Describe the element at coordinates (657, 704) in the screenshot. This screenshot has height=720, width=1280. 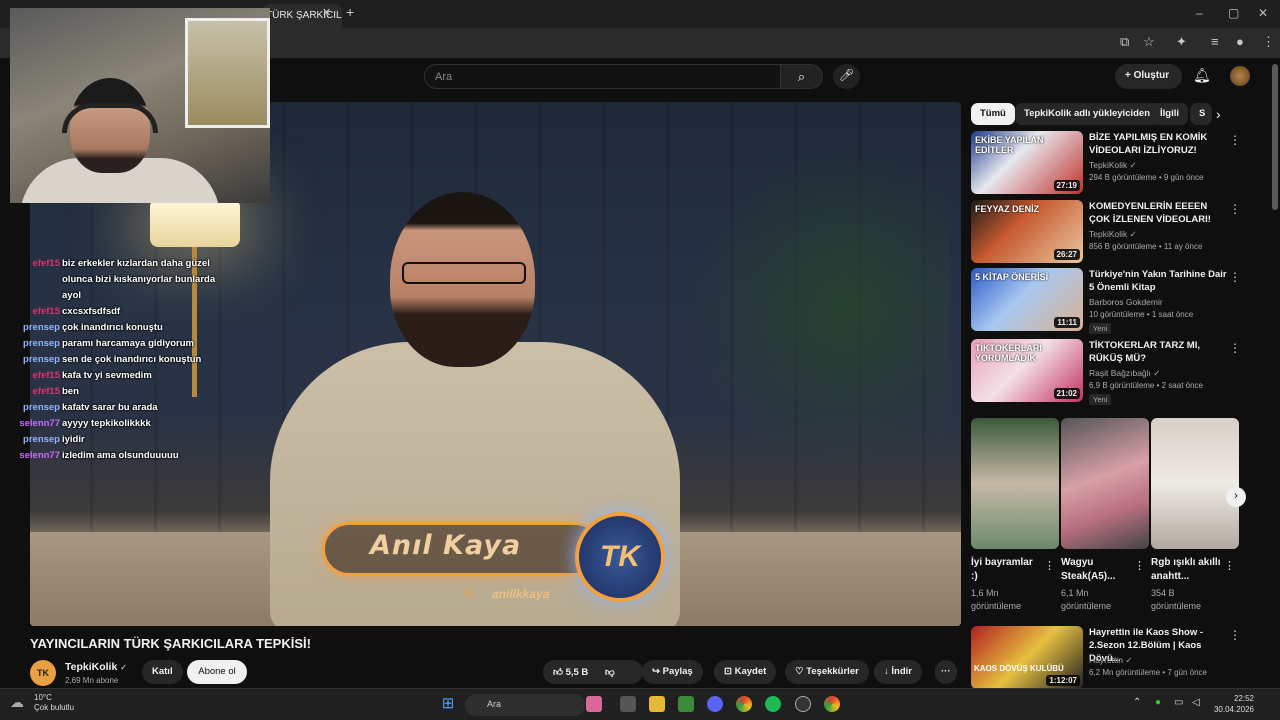
I see `file-explorer-icon` at that location.